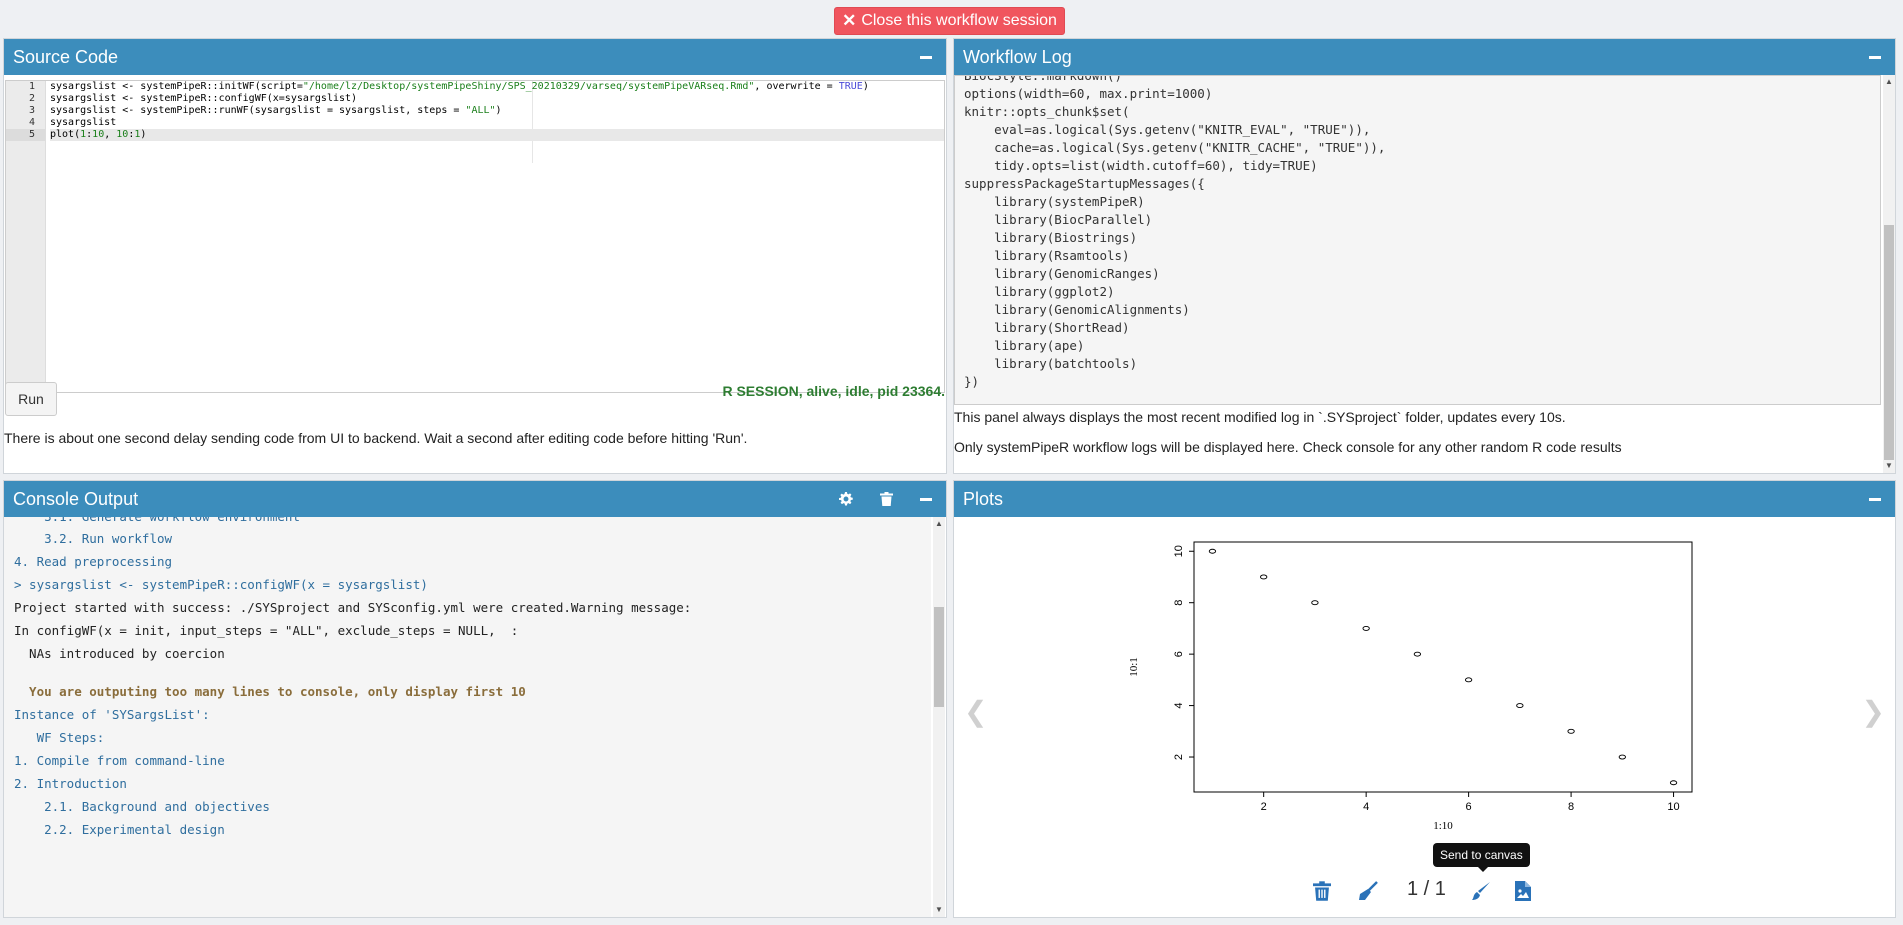  Describe the element at coordinates (1179, 551) in the screenshot. I see `y-tick-label: 10` at that location.